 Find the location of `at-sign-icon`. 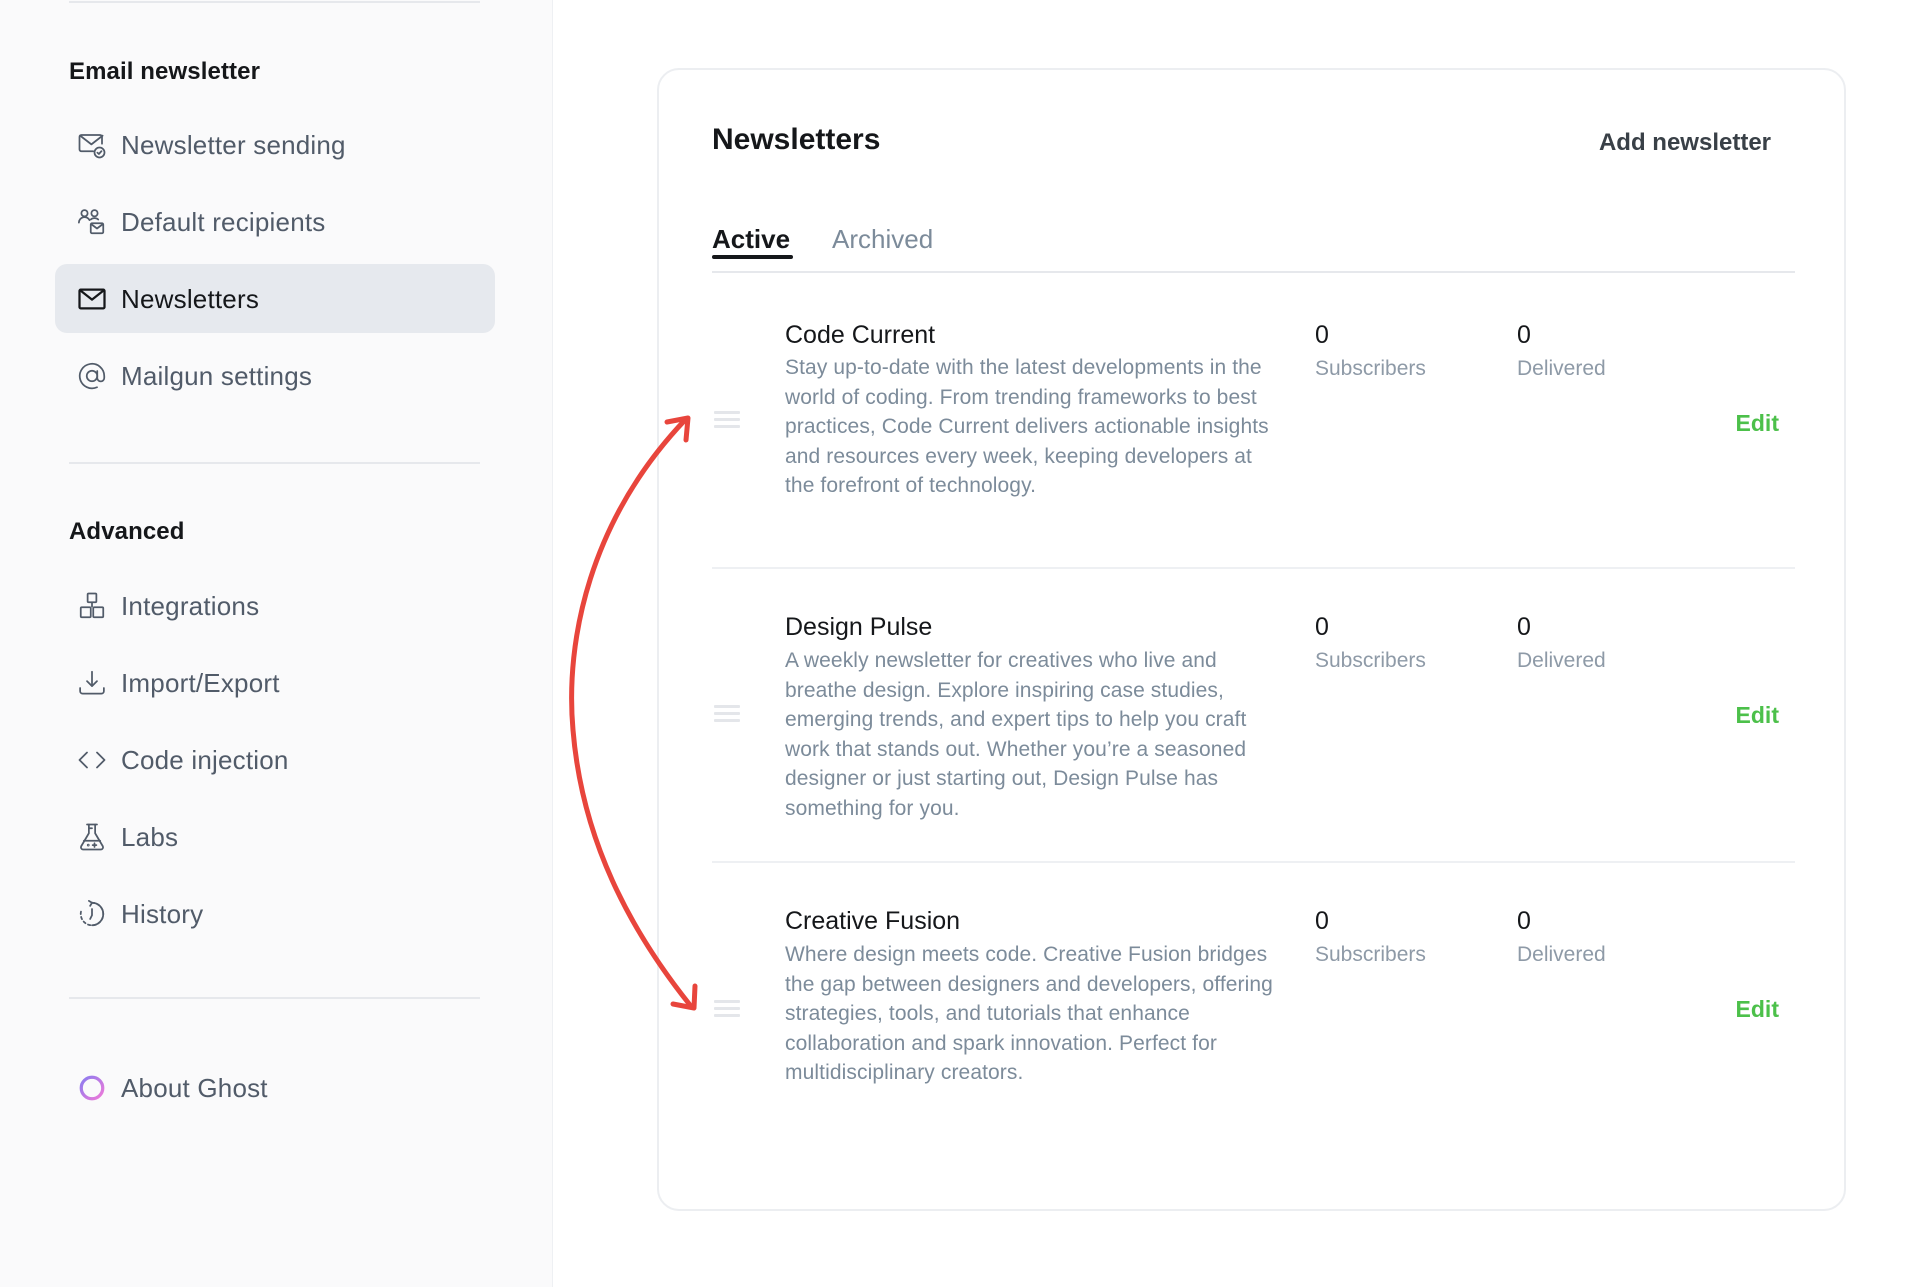

at-sign-icon is located at coordinates (92, 376).